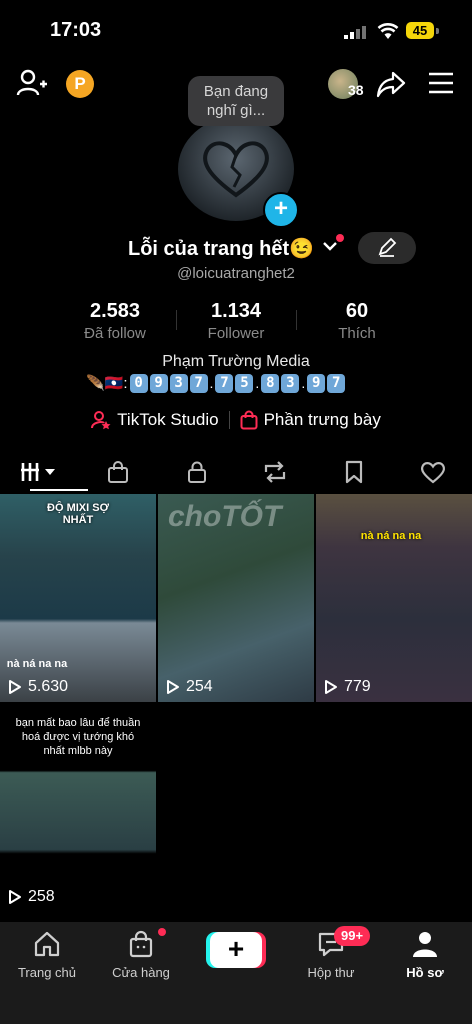  Describe the element at coordinates (162, 932) in the screenshot. I see `shop-notification-dot` at that location.